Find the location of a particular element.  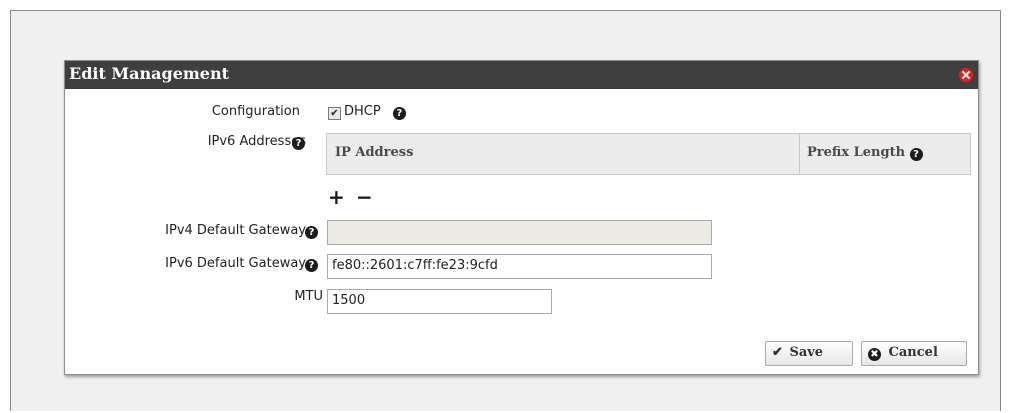

prefix-length-help-icon: ? is located at coordinates (916, 154).